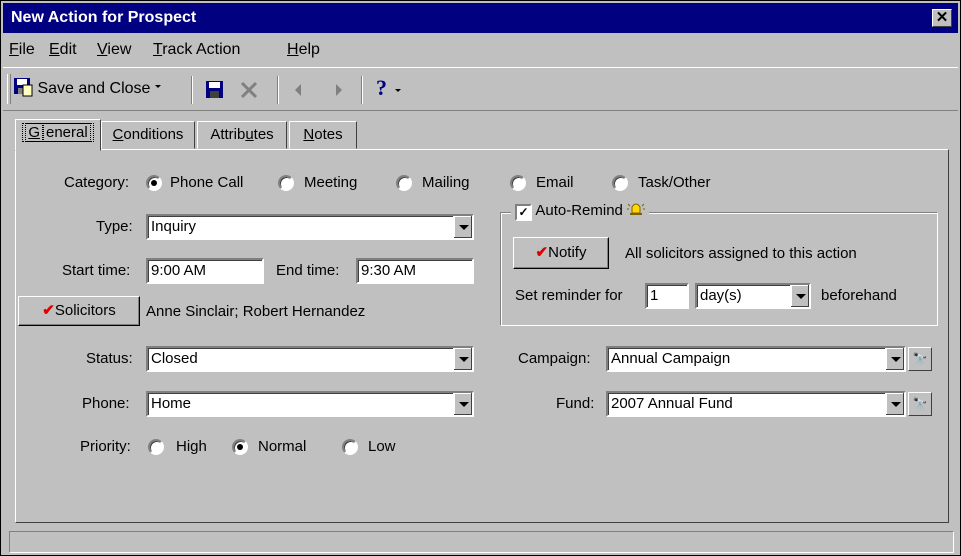  Describe the element at coordinates (310, 359) in the screenshot. I see `status-select: Closed` at that location.